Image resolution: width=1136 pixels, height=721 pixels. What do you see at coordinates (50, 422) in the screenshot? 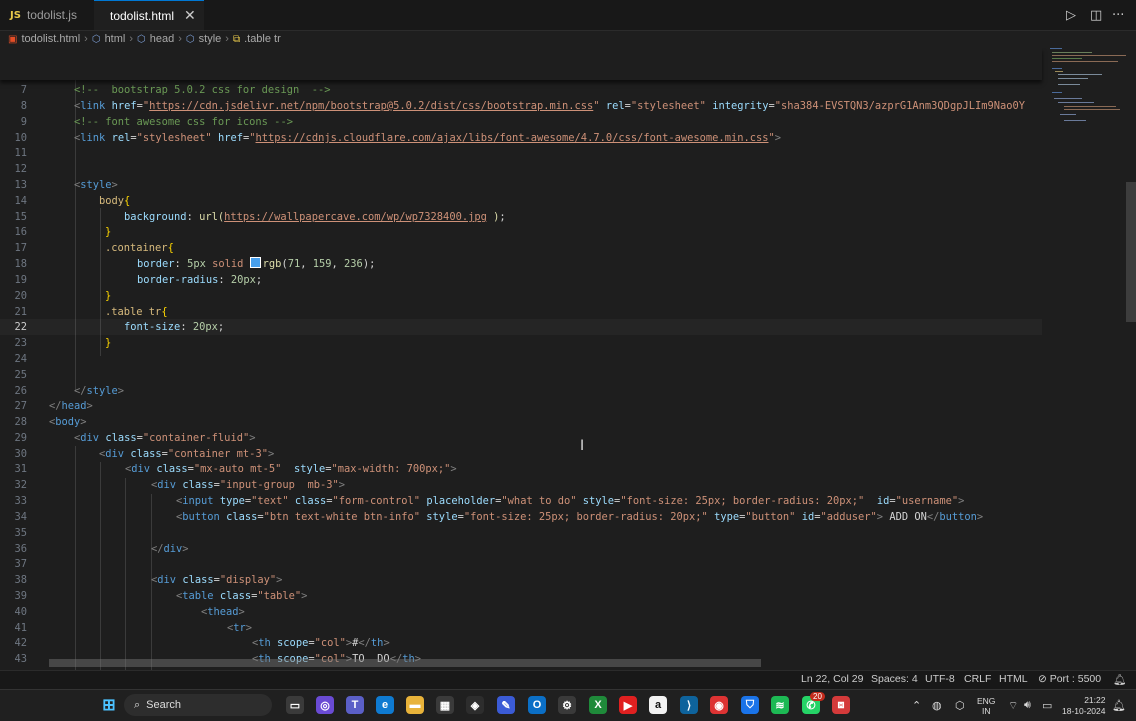
I see `code-line: 28 <body>` at bounding box center [50, 422].